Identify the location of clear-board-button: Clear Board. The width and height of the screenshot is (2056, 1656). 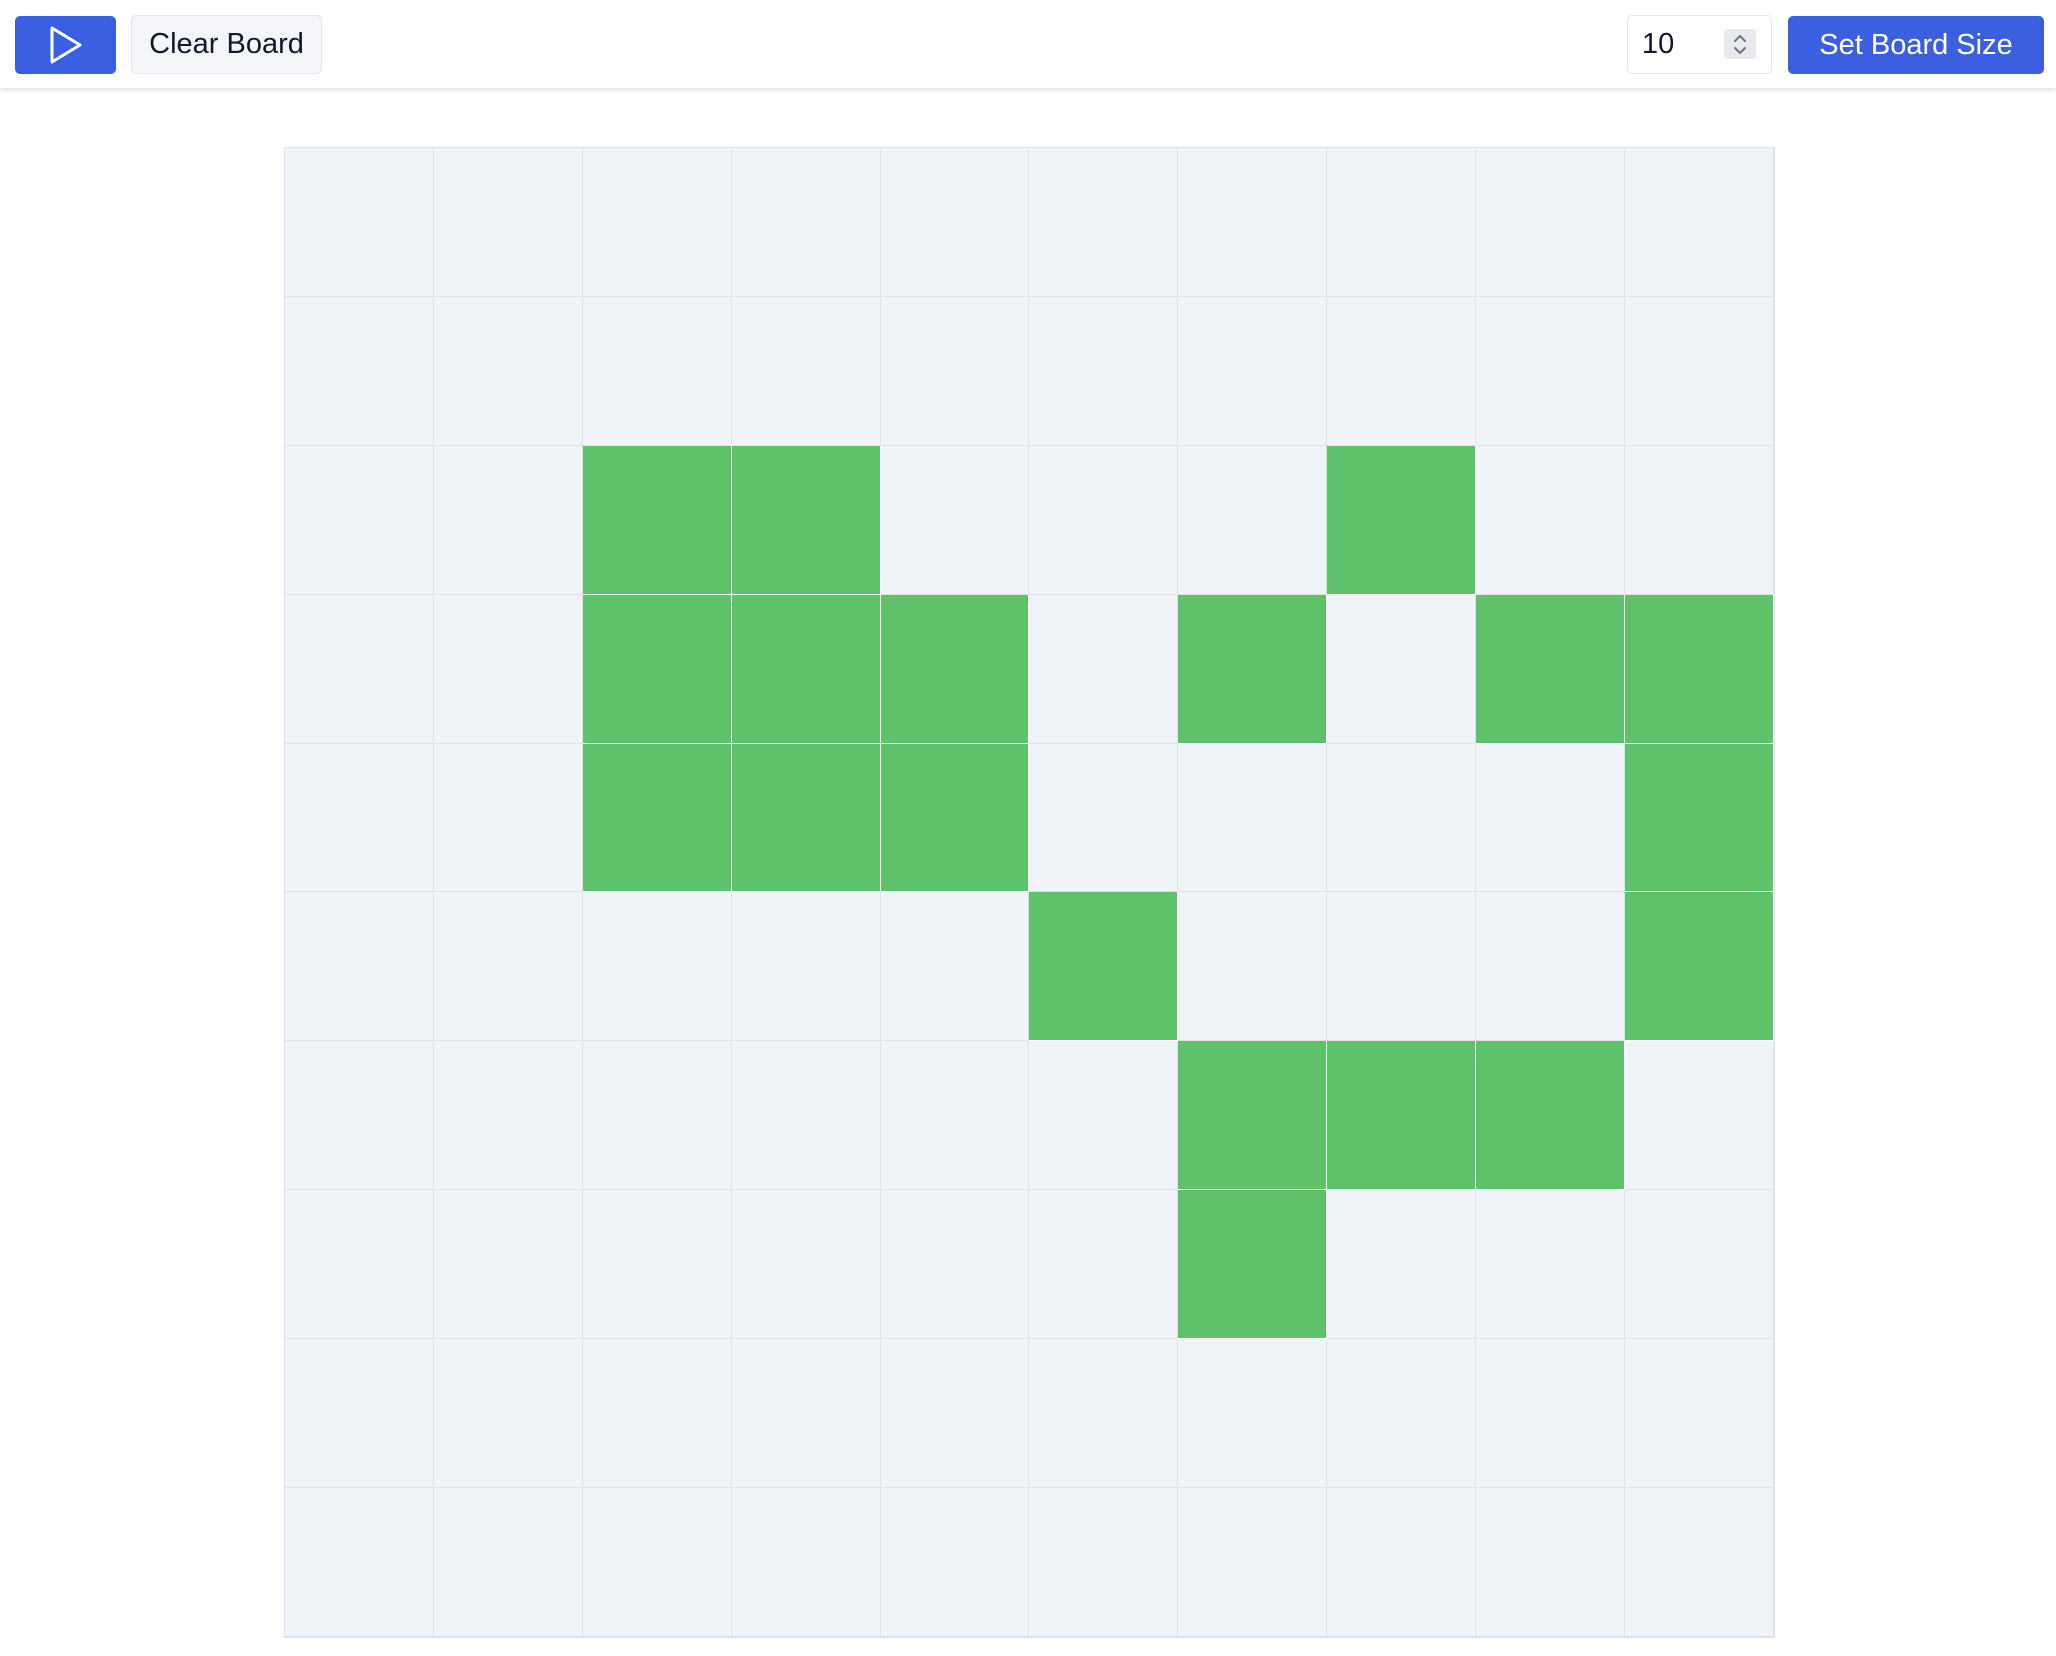
(226, 44).